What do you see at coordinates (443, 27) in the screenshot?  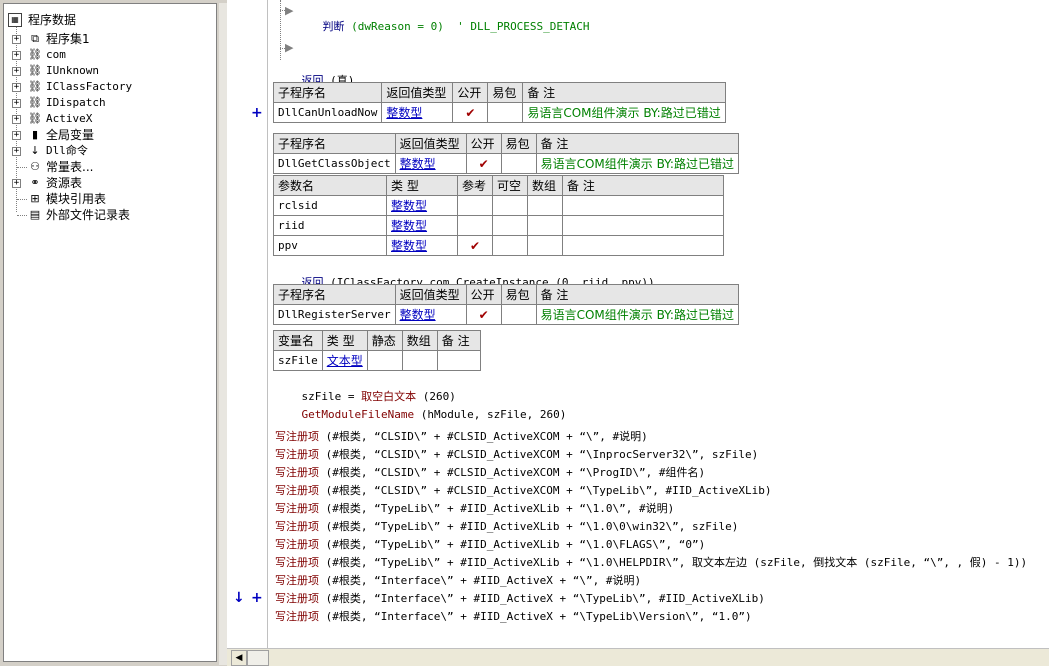 I see `code-line-judge: 判断 (dwReason = 0) ' DLL_PROCESS_DETACH` at bounding box center [443, 27].